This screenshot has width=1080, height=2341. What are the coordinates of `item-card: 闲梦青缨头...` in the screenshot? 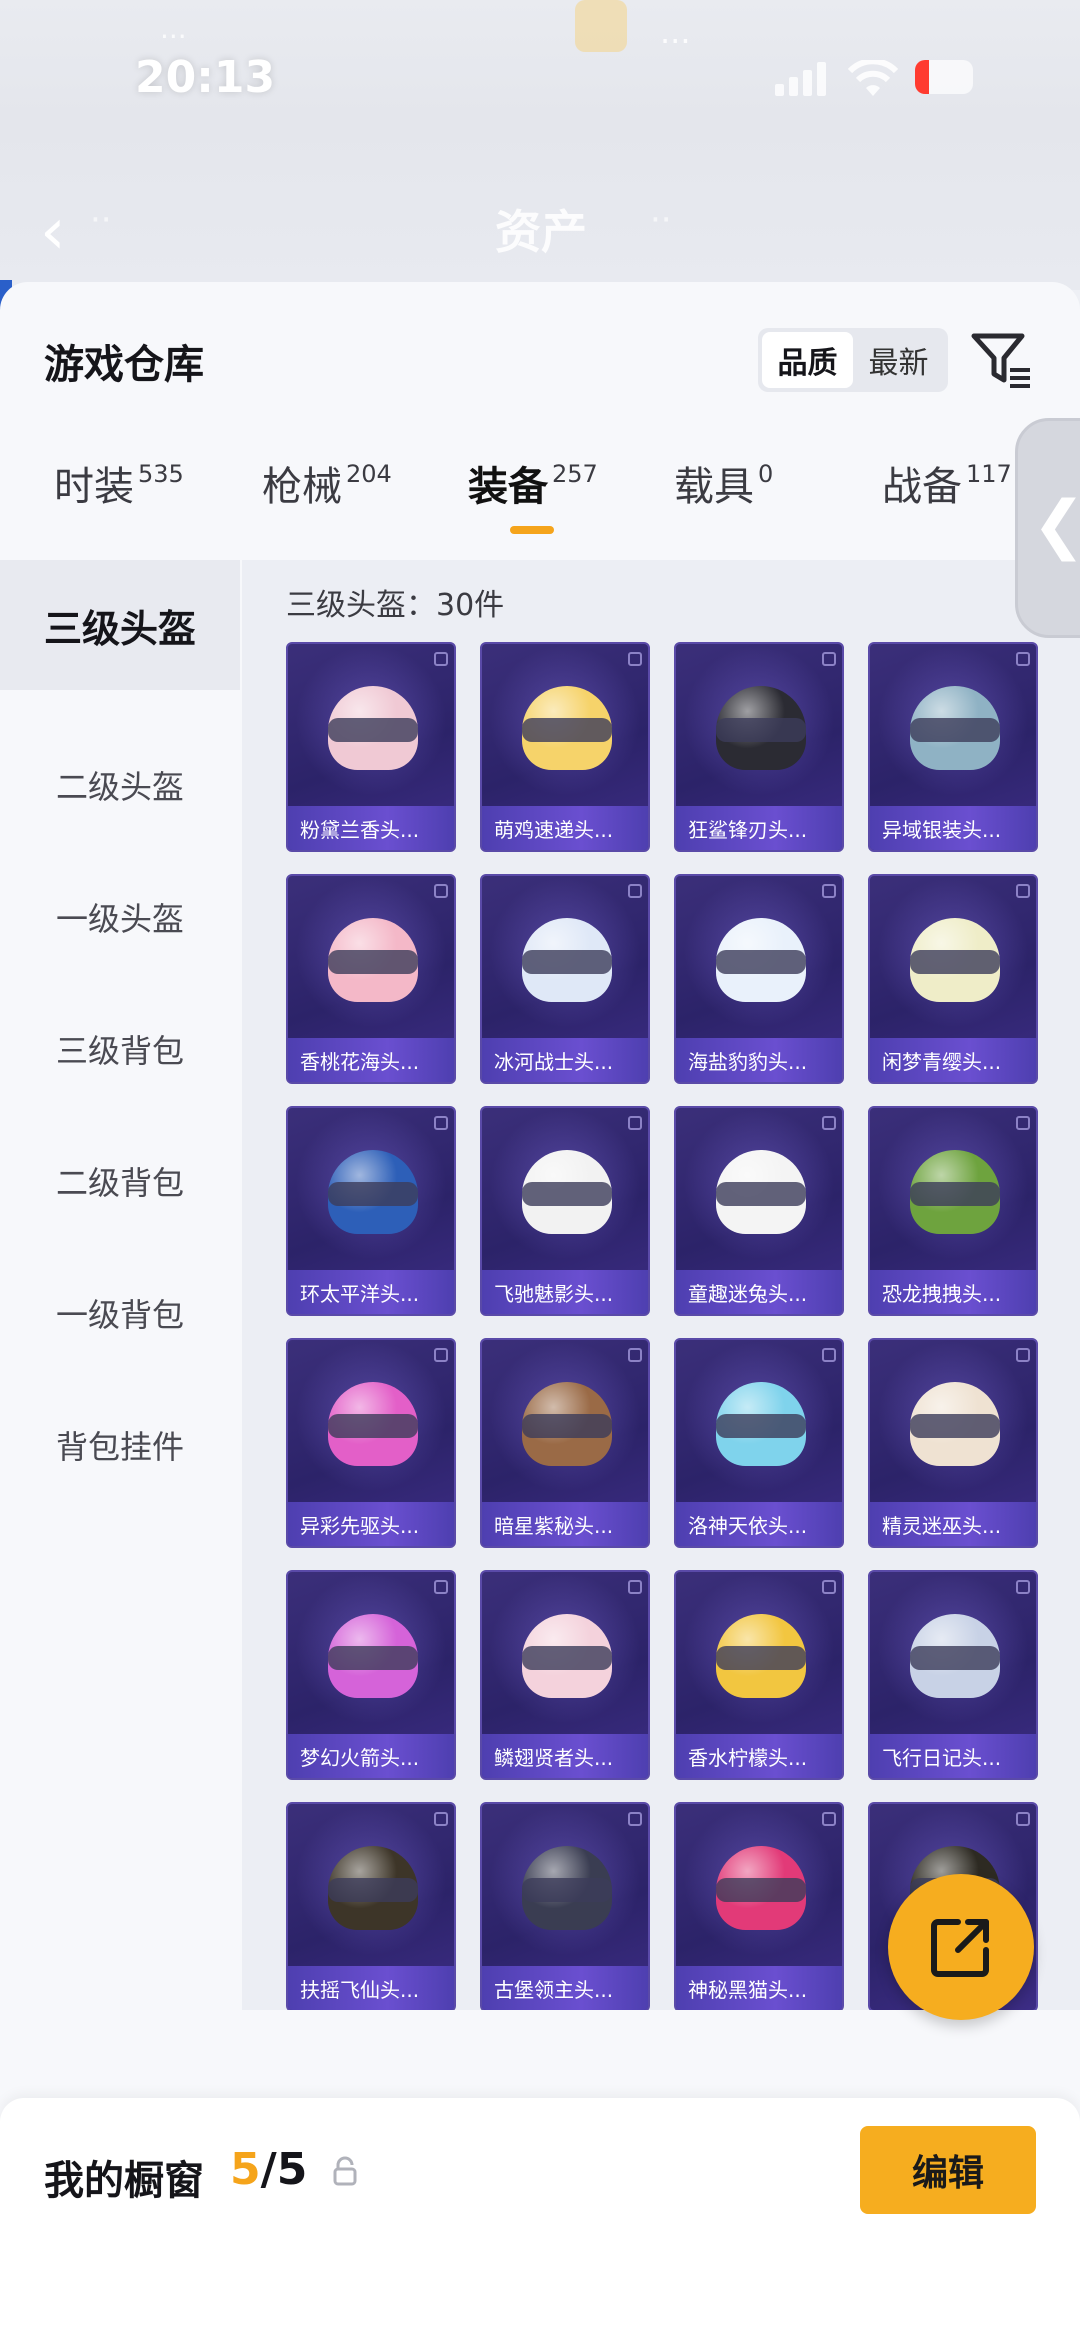 It's located at (953, 979).